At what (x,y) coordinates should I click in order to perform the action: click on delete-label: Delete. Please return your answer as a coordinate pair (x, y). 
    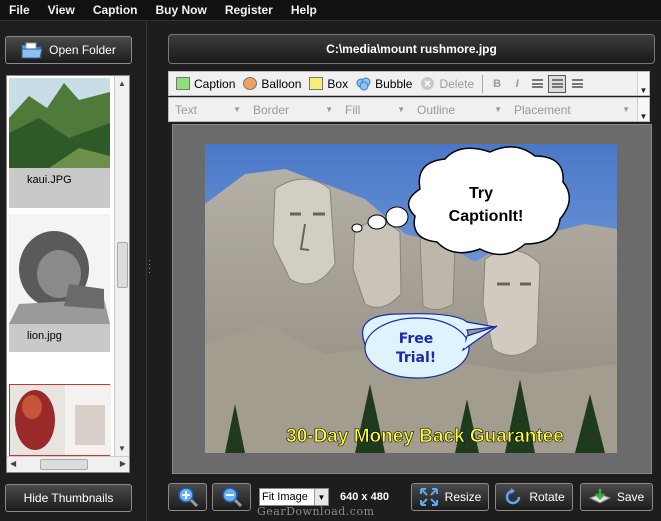
    Looking at the image, I should click on (457, 83).